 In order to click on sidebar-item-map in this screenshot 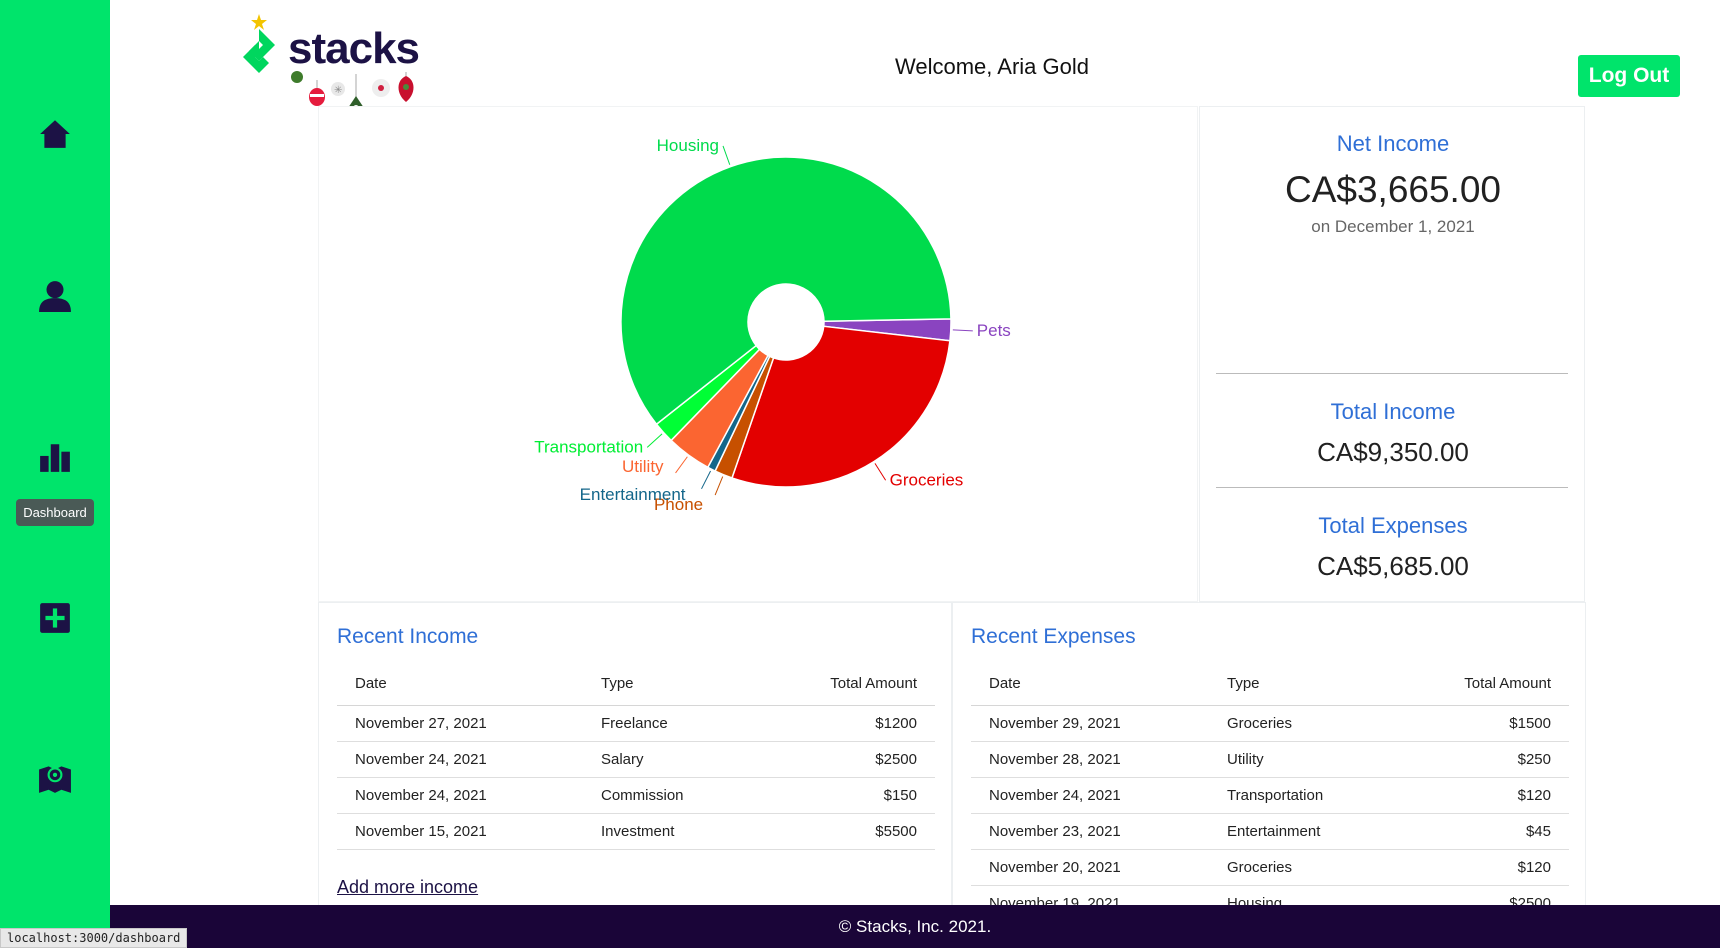, I will do `click(55, 778)`.